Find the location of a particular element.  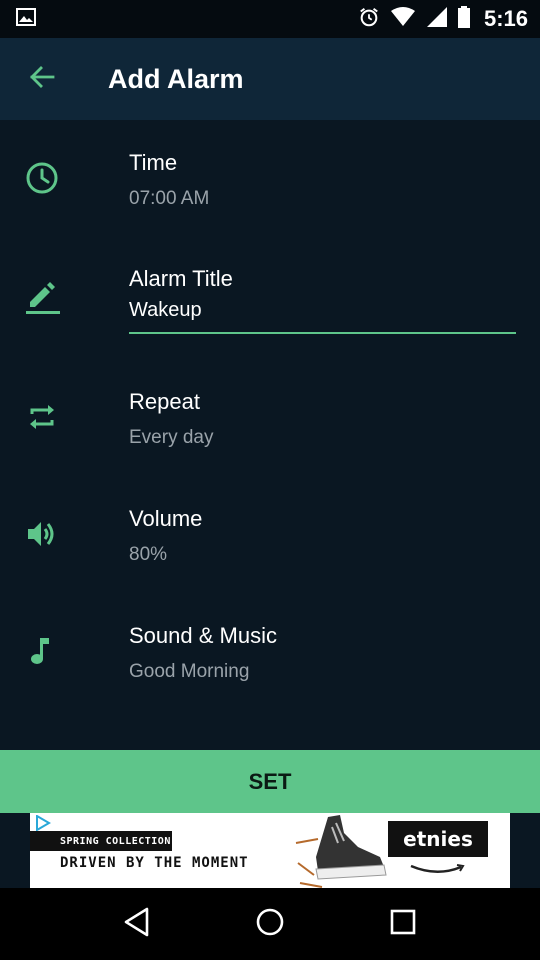

repeat-label: Repeat is located at coordinates (164, 401).